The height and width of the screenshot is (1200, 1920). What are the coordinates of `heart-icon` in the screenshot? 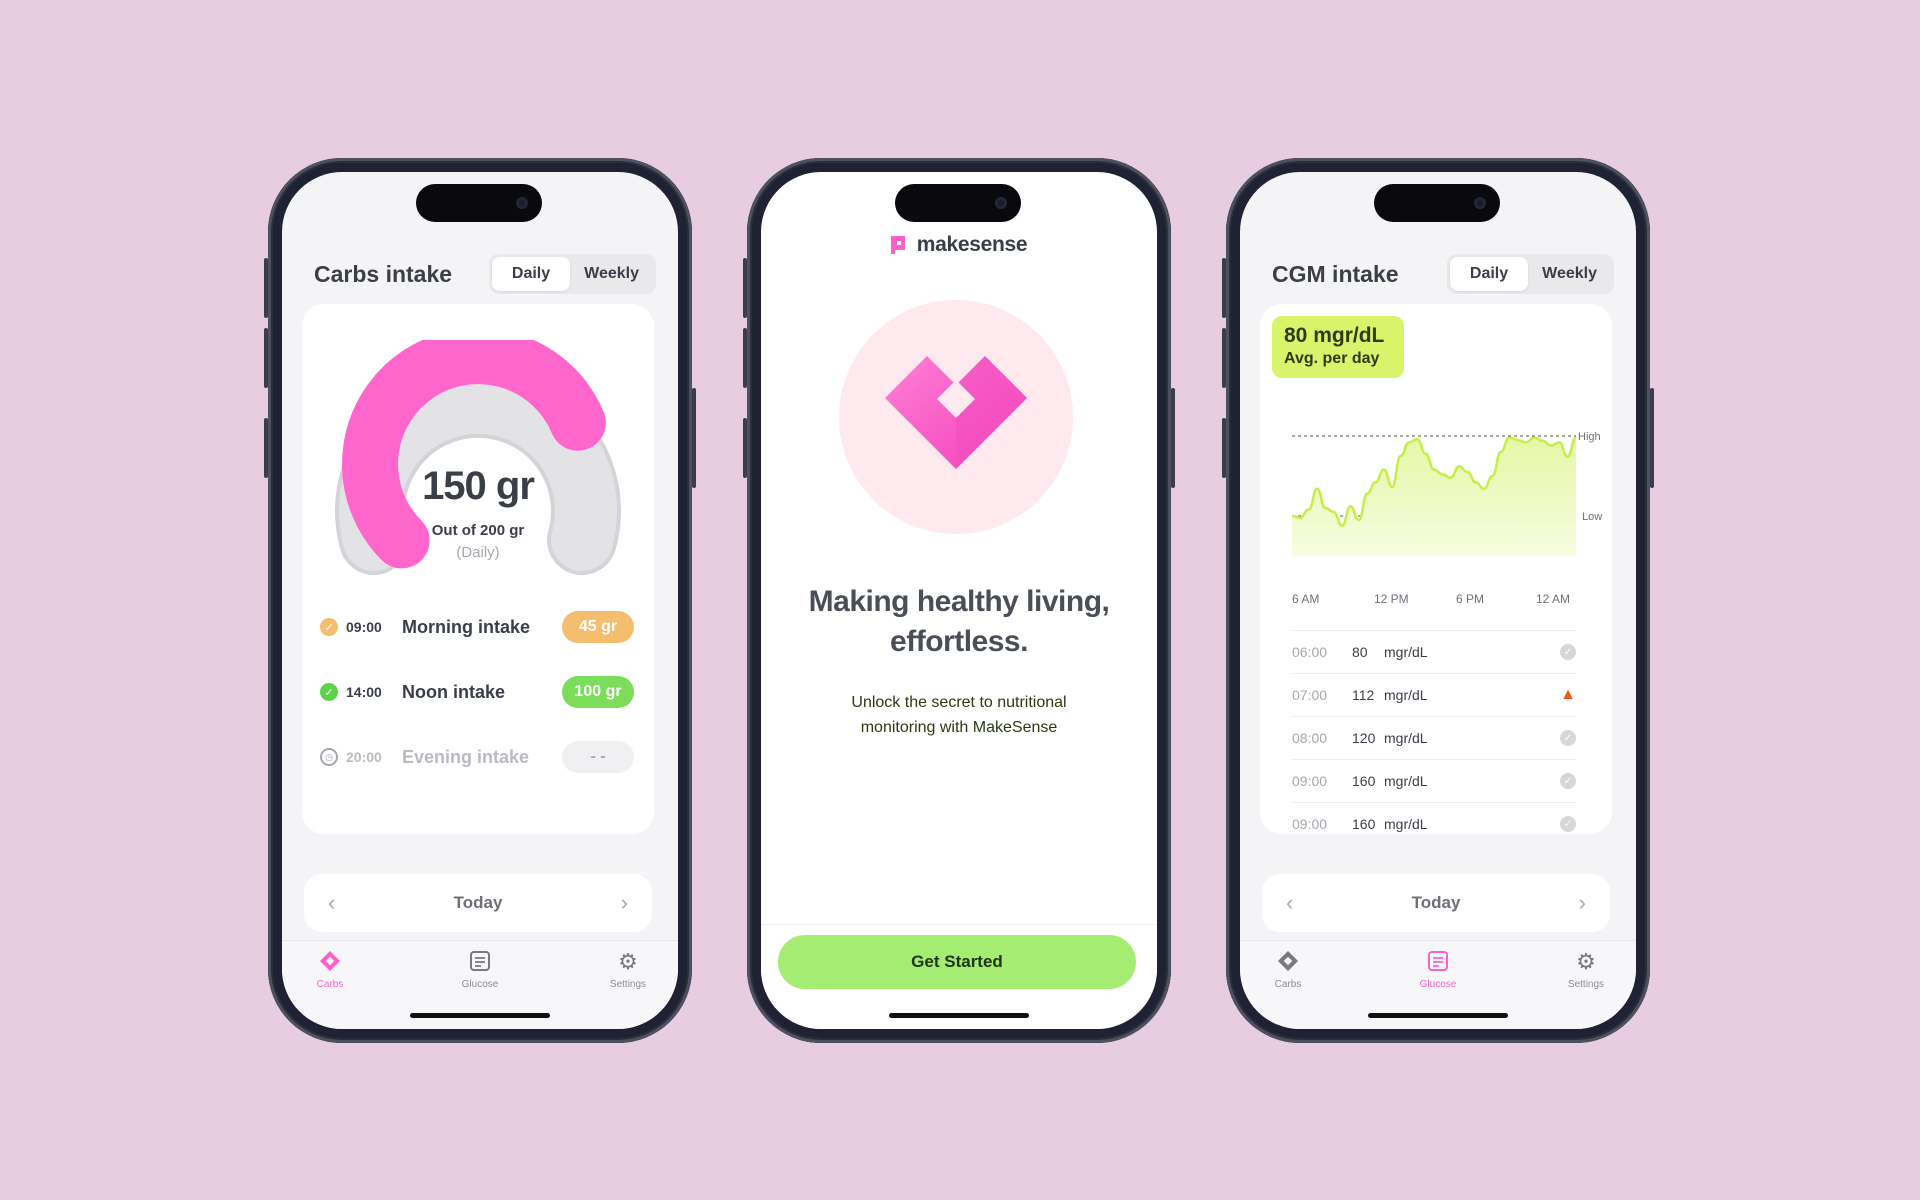 It's located at (956, 412).